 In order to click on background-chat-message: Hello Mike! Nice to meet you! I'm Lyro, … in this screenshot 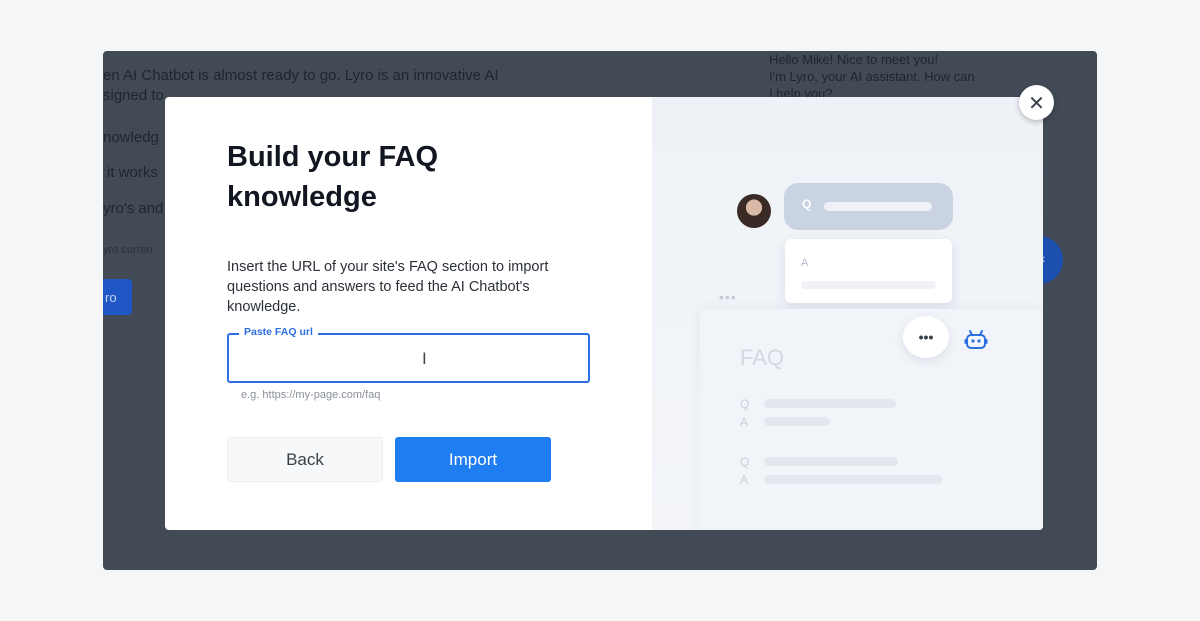, I will do `click(872, 76)`.